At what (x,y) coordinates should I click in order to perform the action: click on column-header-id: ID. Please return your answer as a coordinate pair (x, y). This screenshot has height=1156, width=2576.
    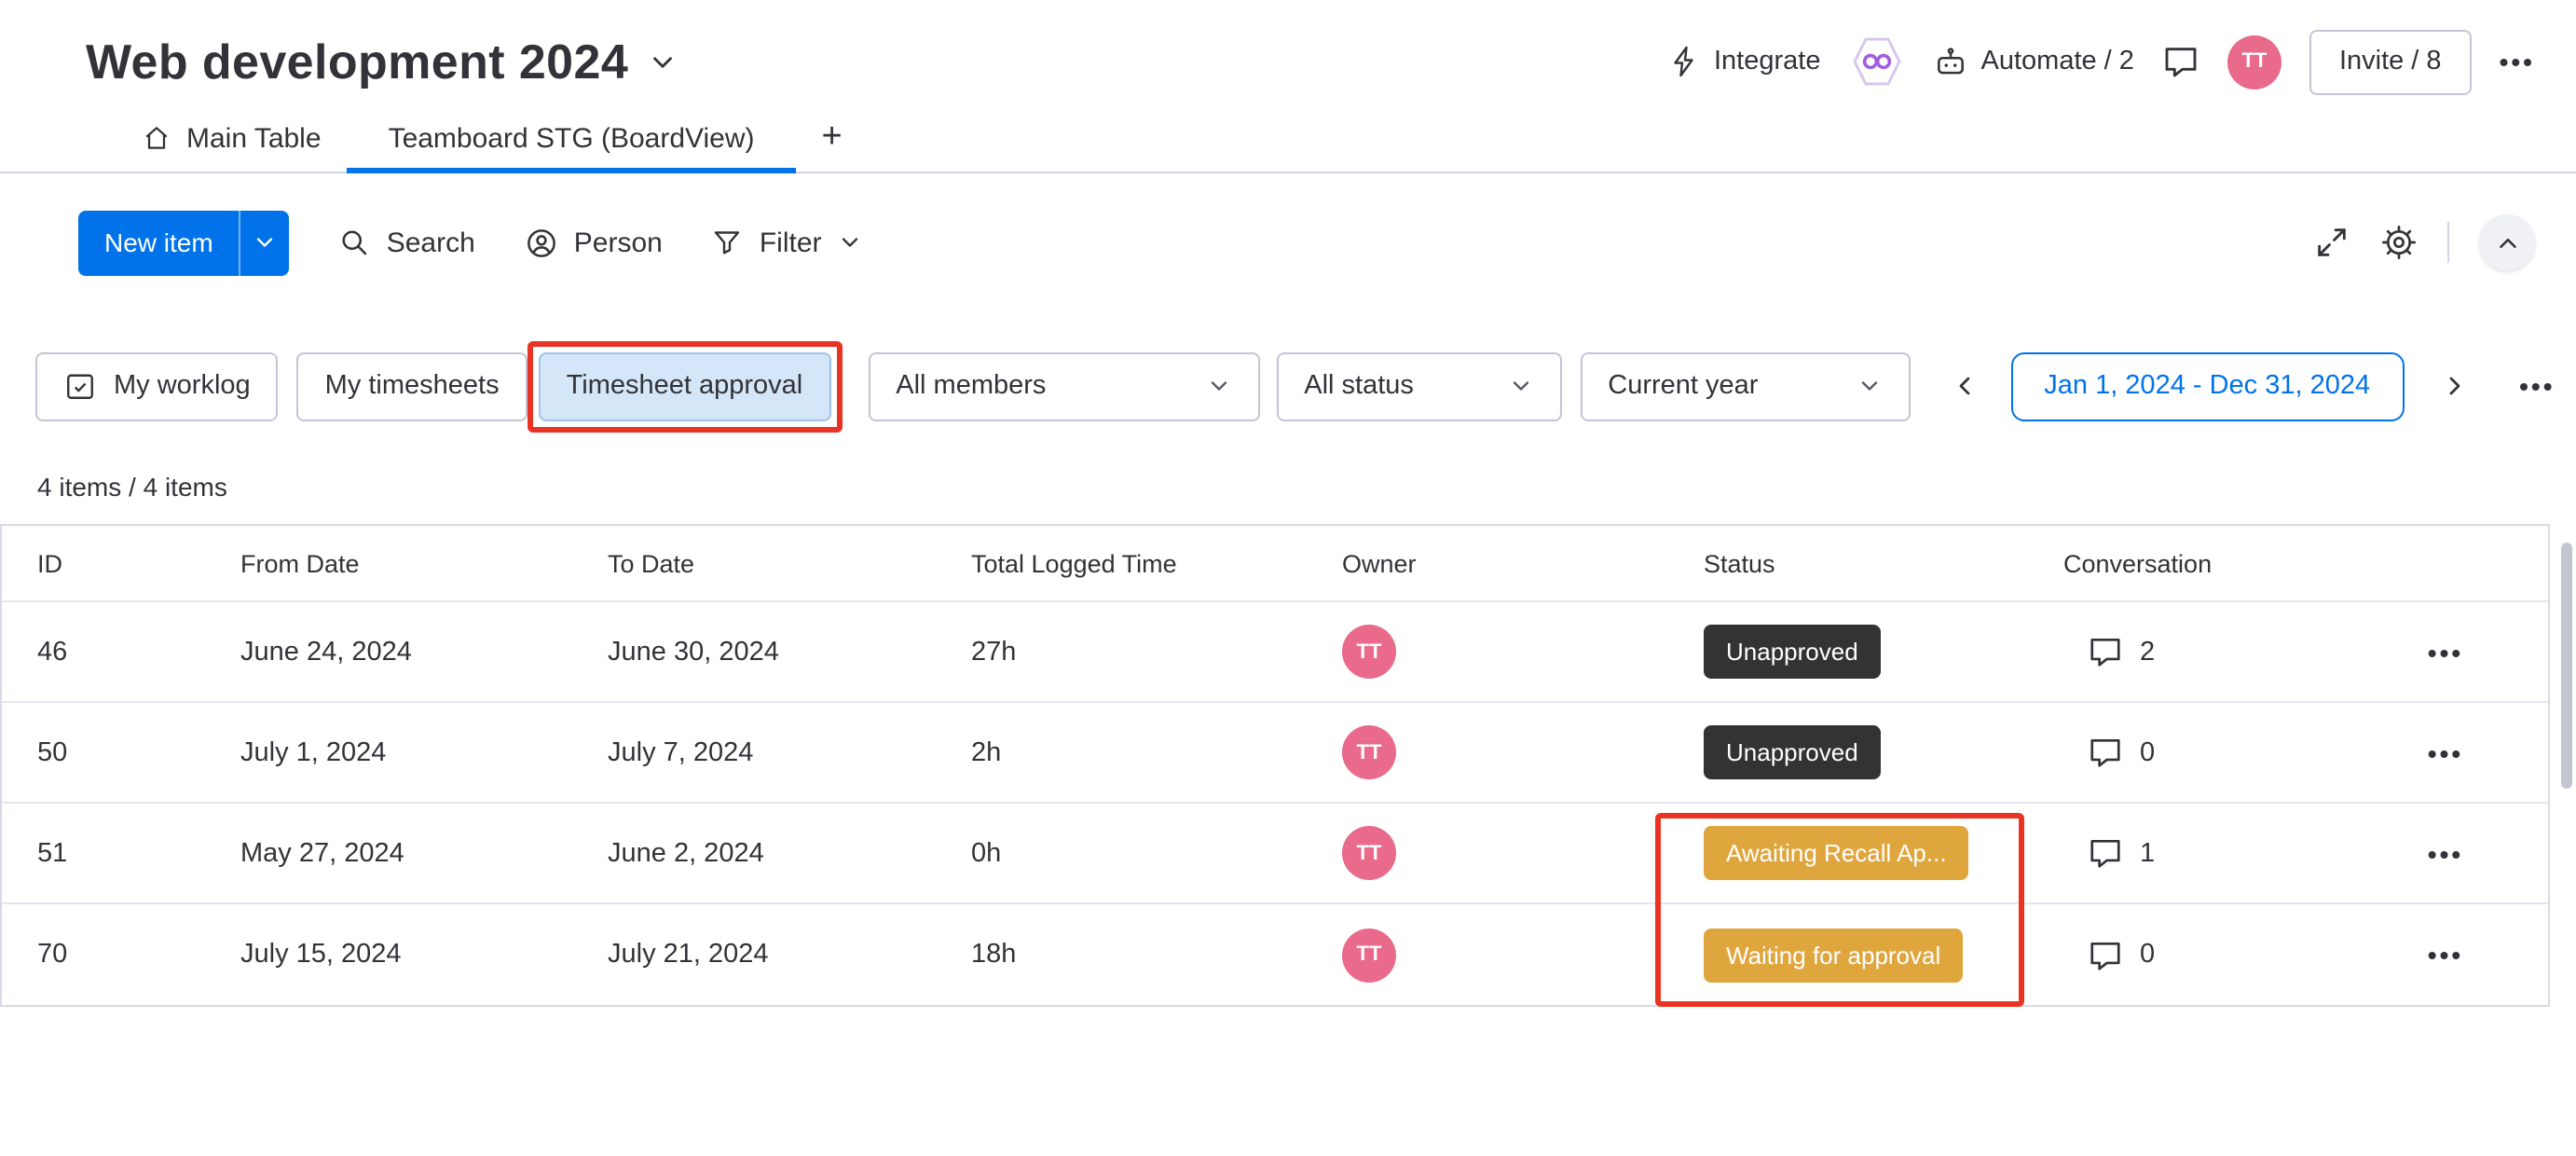
    Looking at the image, I should click on (138, 563).